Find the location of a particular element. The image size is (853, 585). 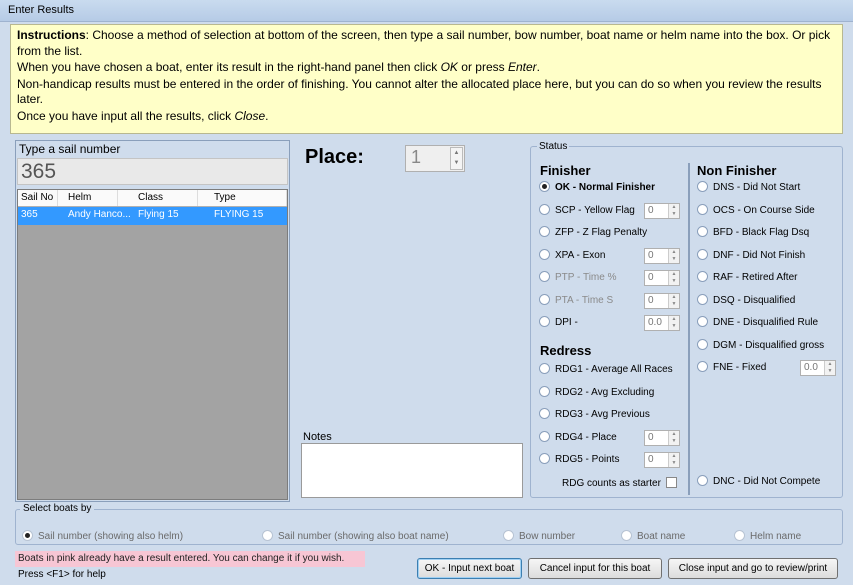

table-row: 365 Andy Hanco... Flying 15 FLYING 15 is located at coordinates (152, 216).